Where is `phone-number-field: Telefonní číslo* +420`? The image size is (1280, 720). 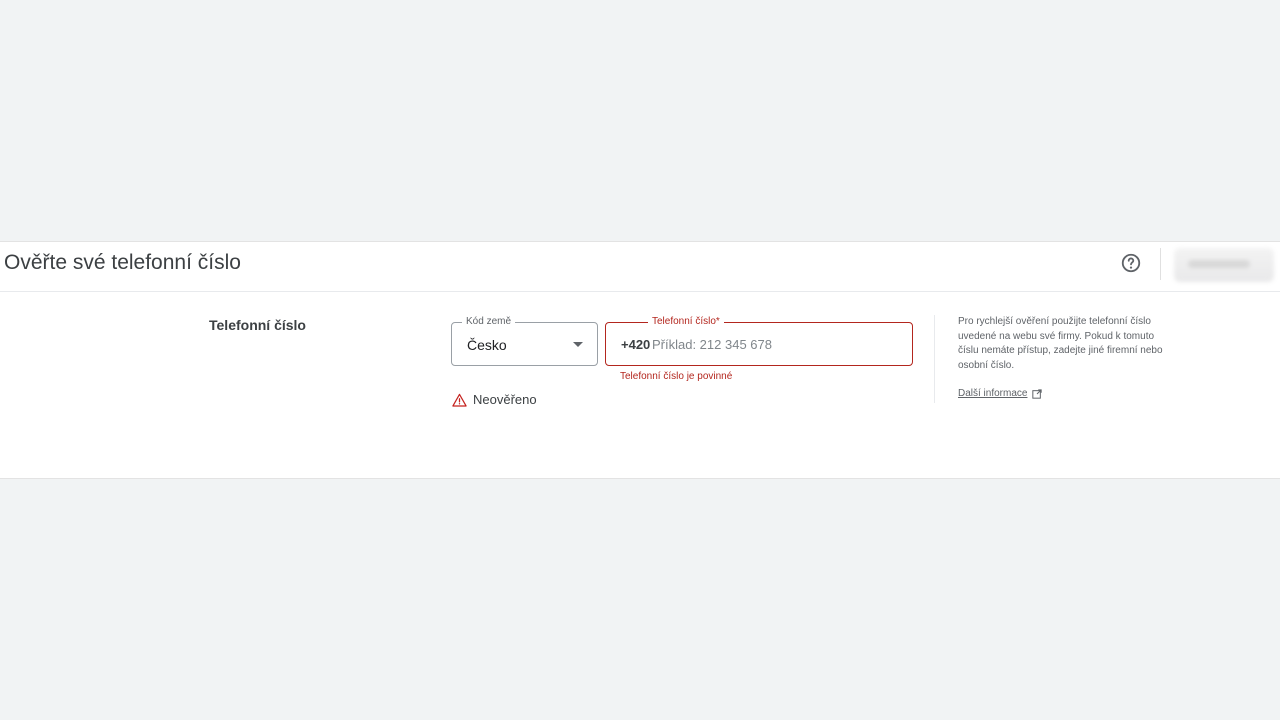 phone-number-field: Telefonní číslo* +420 is located at coordinates (759, 341).